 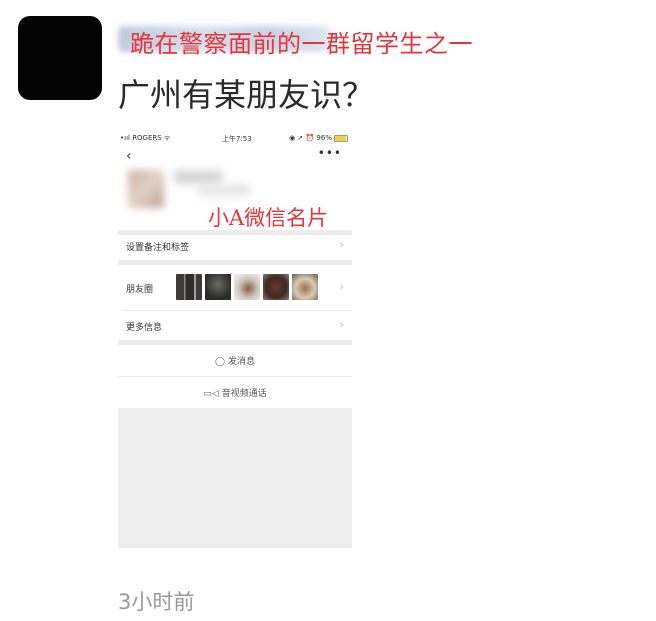 I want to click on blurred-profile-name, so click(x=198, y=177).